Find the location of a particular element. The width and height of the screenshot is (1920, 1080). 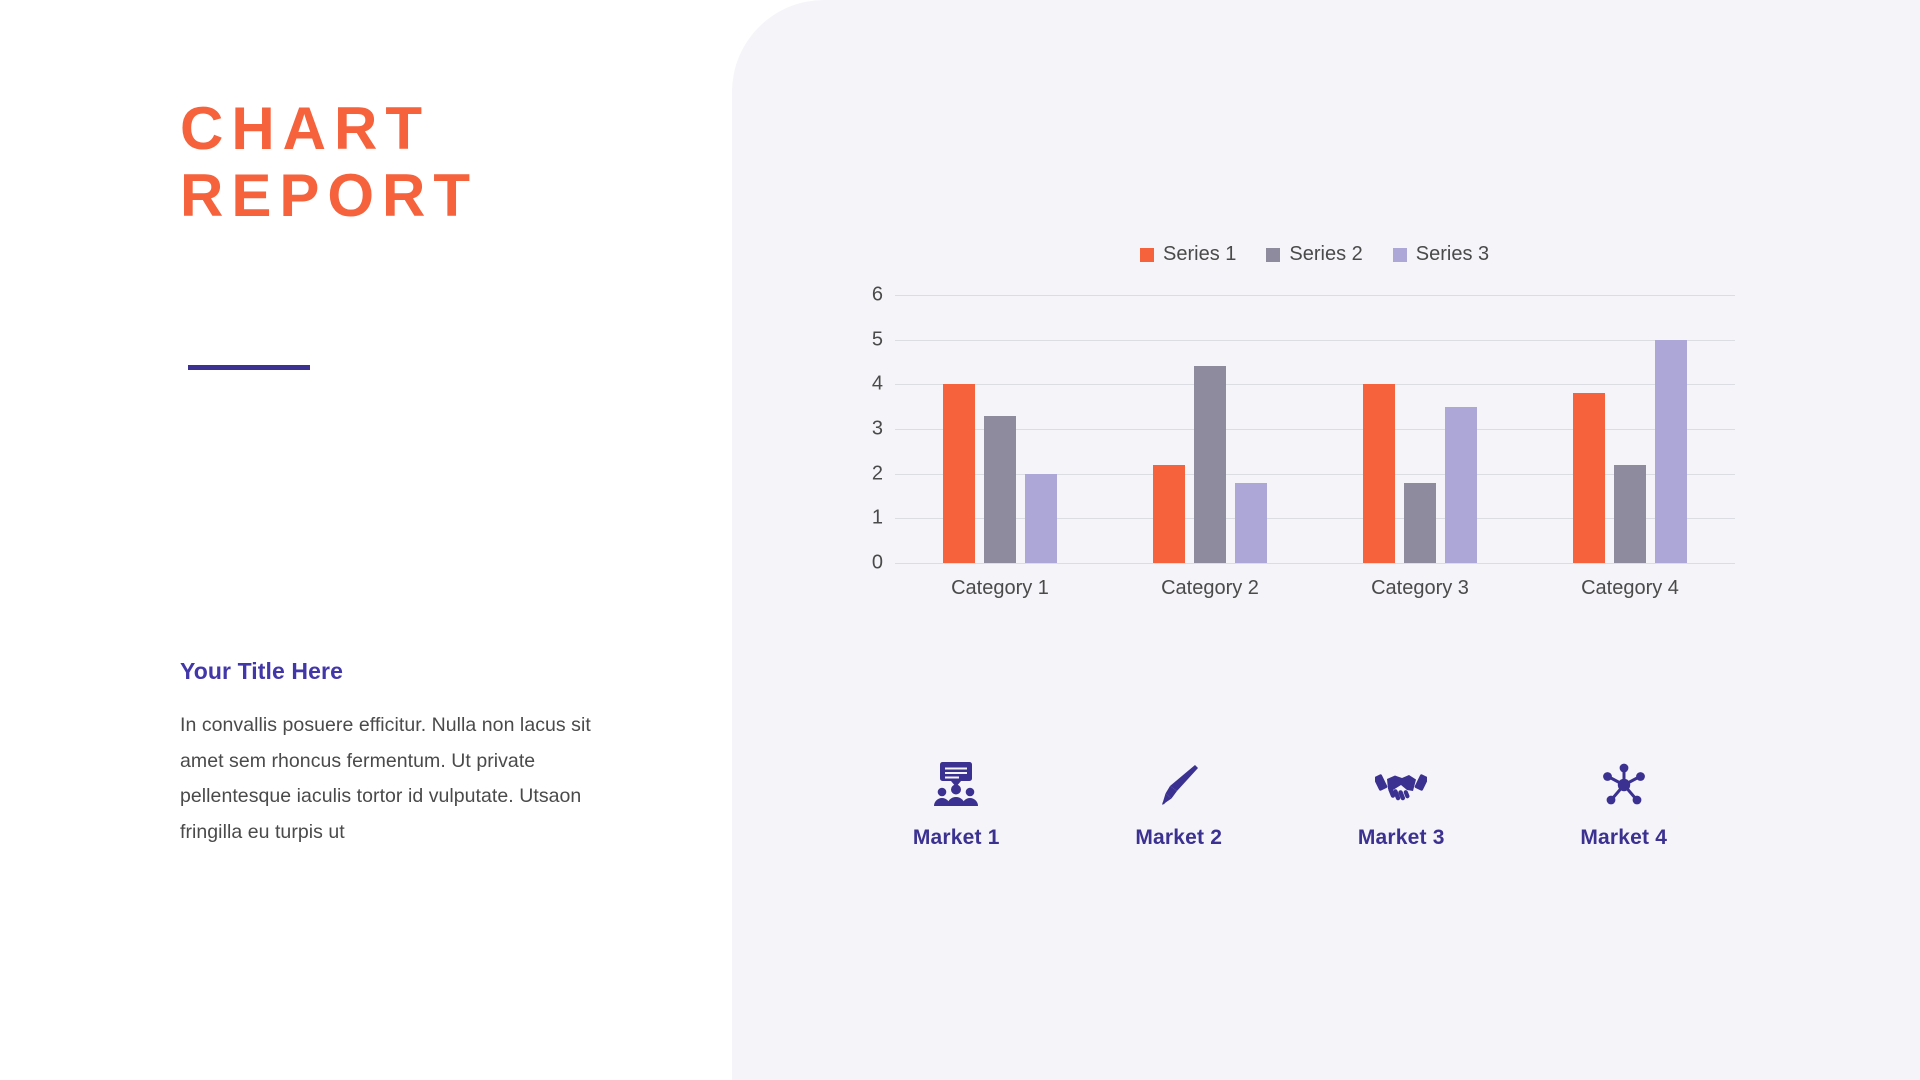

market-item: Market 2 is located at coordinates (1179, 805).